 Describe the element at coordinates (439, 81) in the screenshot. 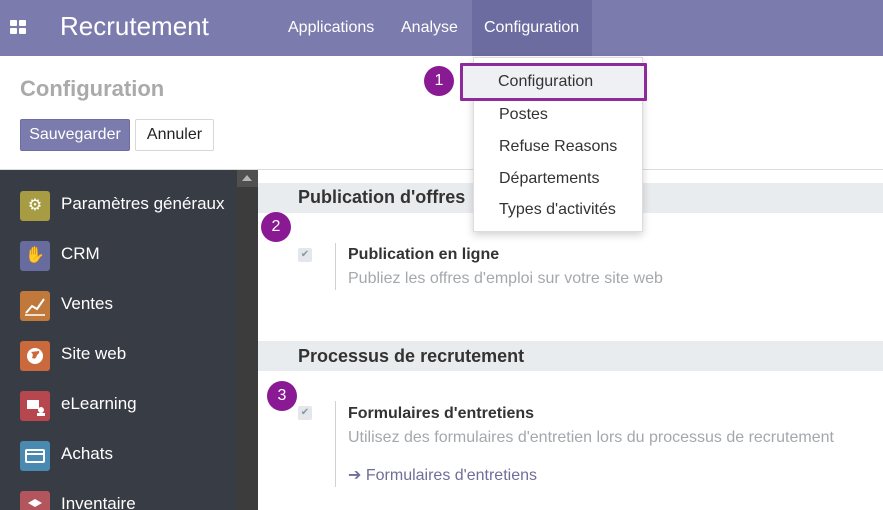

I see `callout-badge: 1` at that location.